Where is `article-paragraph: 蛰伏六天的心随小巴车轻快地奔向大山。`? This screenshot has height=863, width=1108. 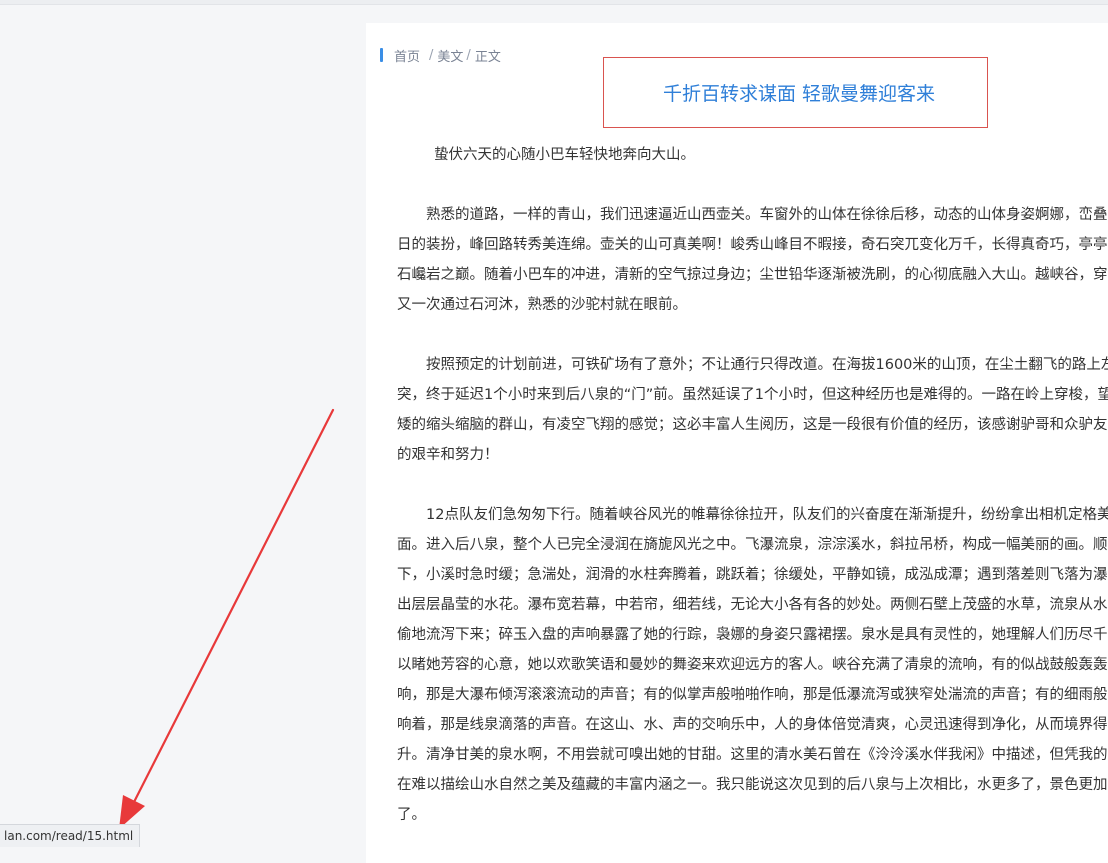 article-paragraph: 蛰伏六天的心随小巴车轻快地奔向大山。 is located at coordinates (564, 155).